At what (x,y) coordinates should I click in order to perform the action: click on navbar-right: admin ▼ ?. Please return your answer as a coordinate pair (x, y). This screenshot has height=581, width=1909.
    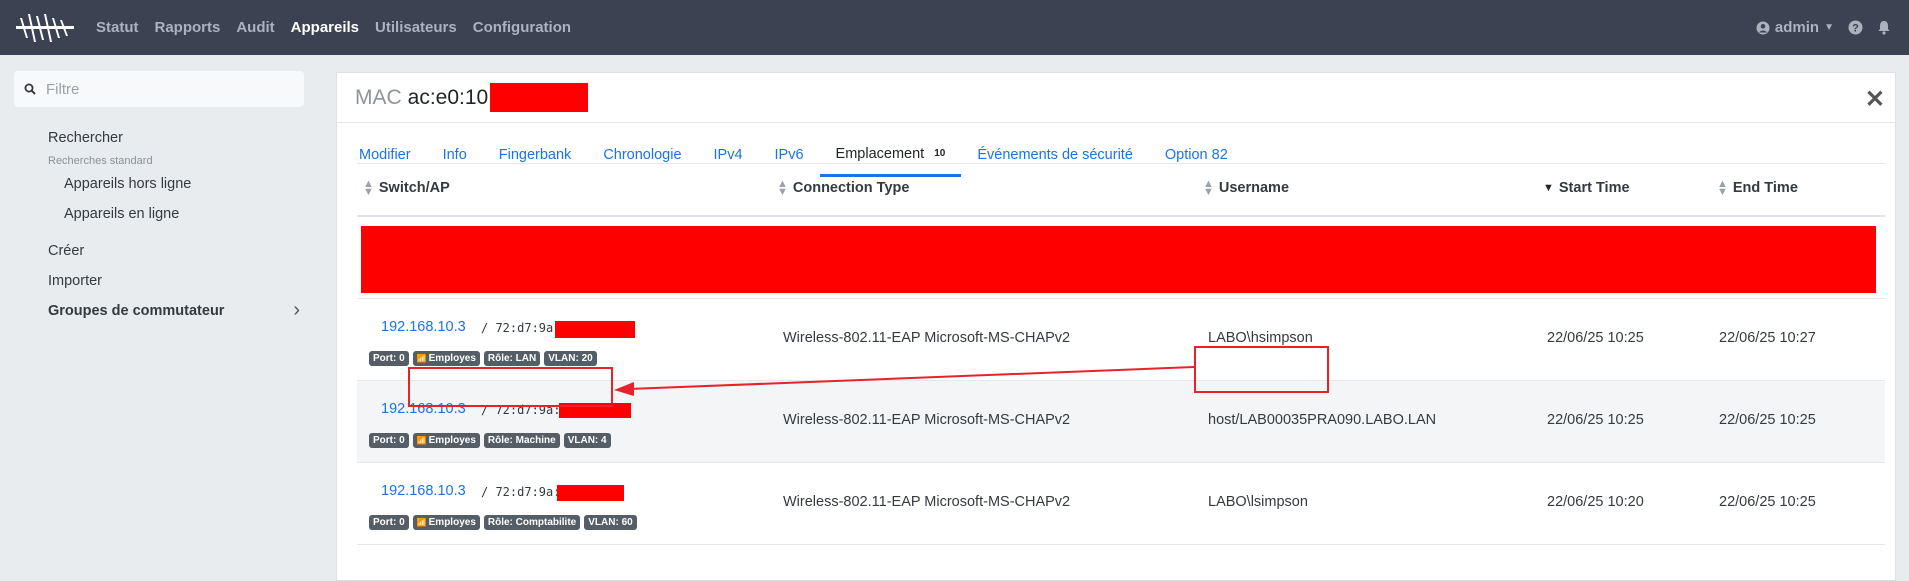
    Looking at the image, I should click on (1823, 27).